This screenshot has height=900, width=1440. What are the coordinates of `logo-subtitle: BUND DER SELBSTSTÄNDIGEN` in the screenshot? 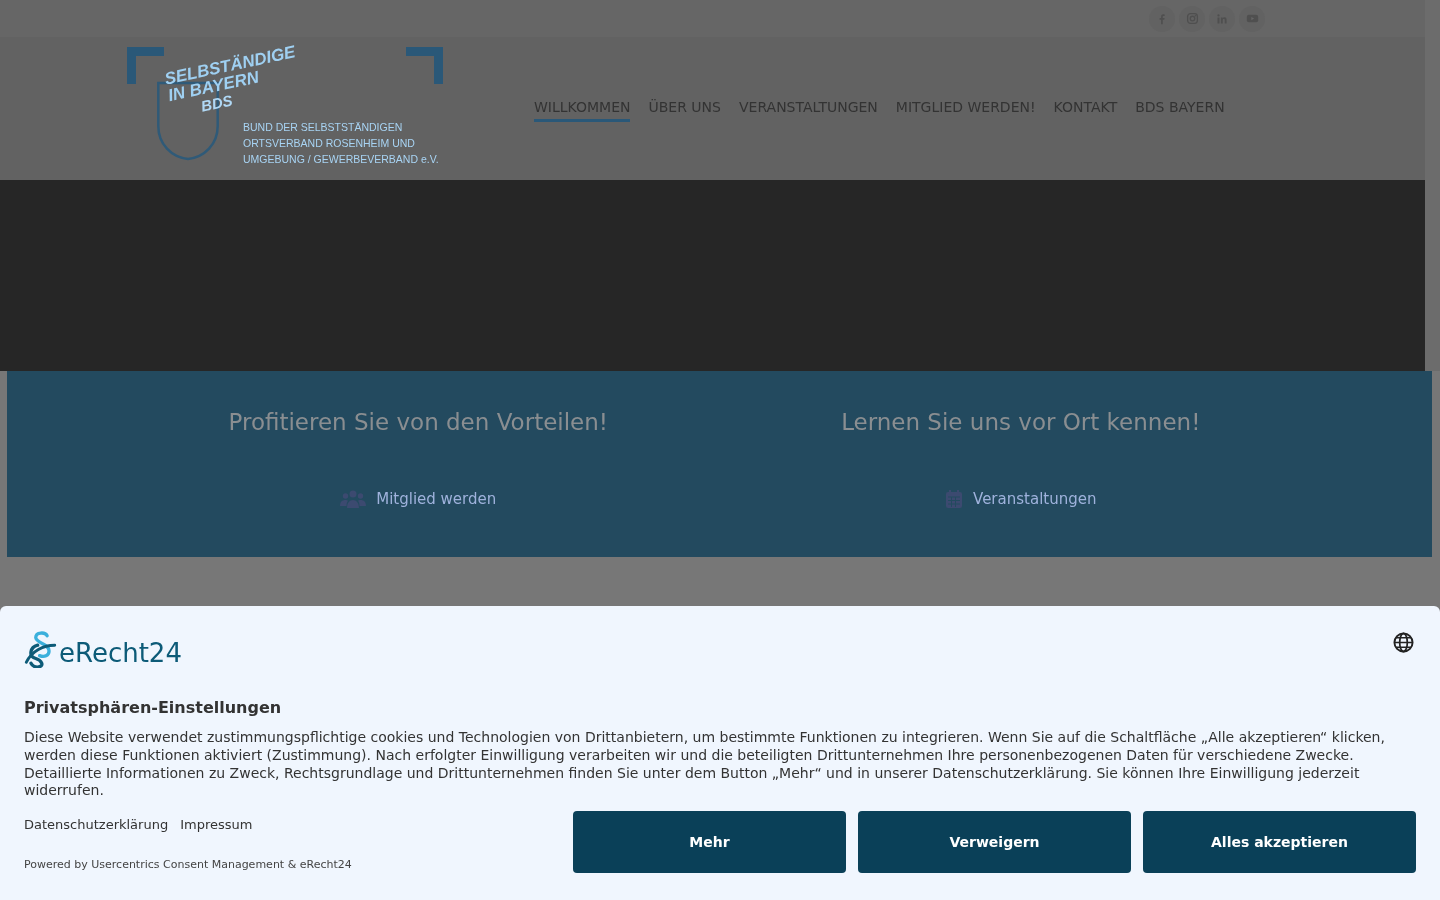 It's located at (323, 127).